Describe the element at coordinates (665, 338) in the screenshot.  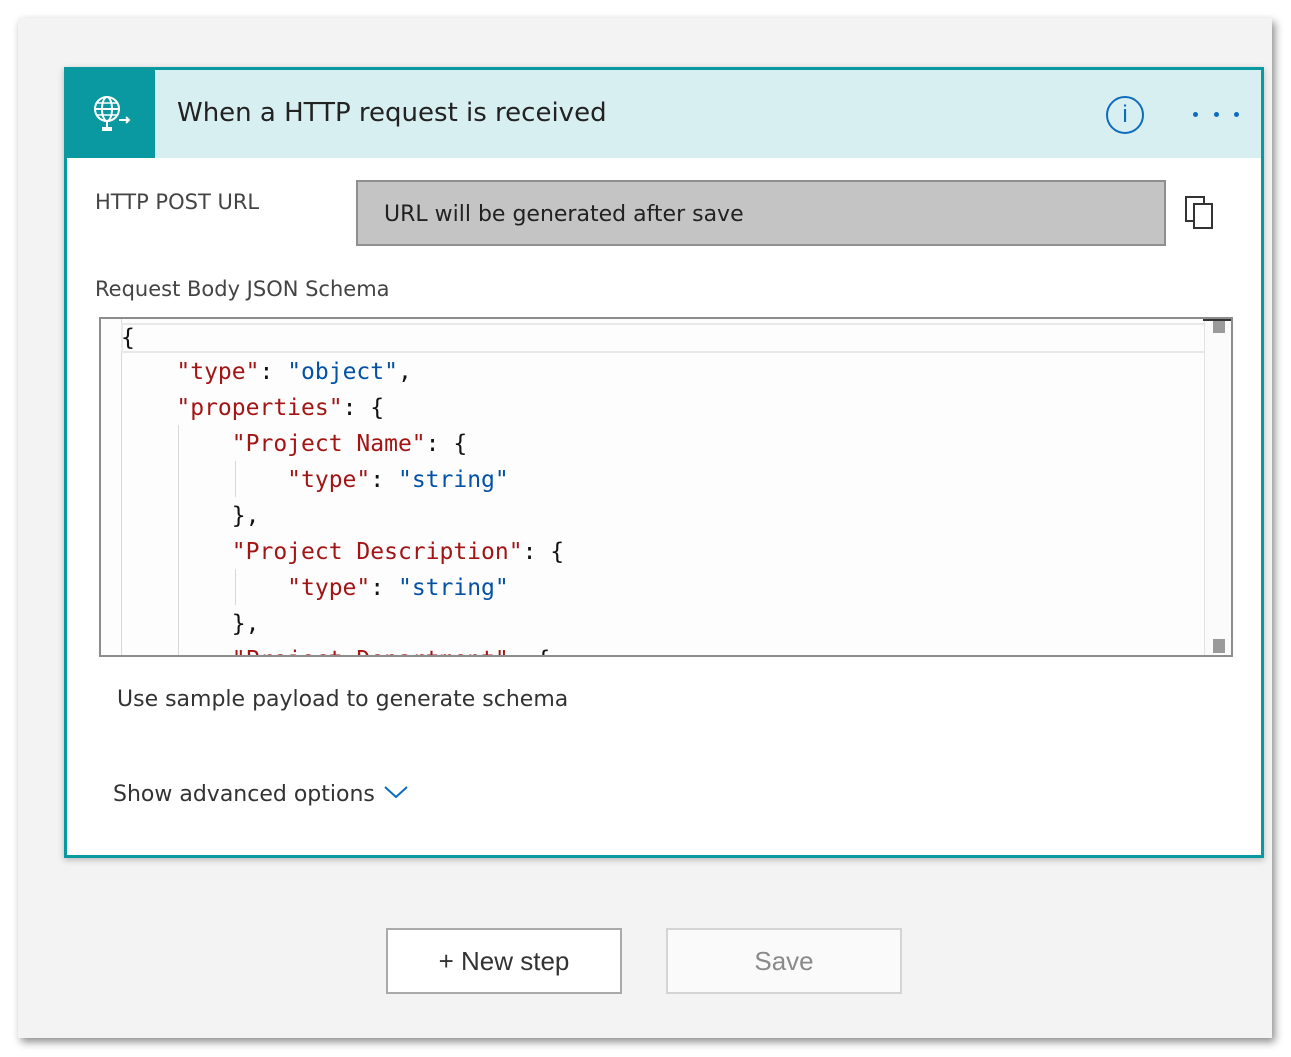
I see `current-line-highlight` at that location.